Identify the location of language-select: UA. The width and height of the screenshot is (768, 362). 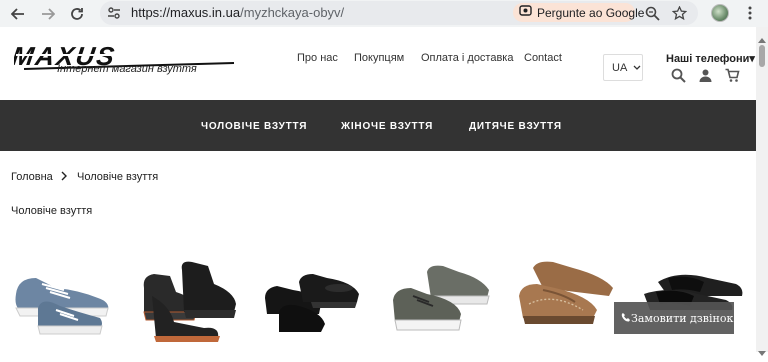
(623, 67).